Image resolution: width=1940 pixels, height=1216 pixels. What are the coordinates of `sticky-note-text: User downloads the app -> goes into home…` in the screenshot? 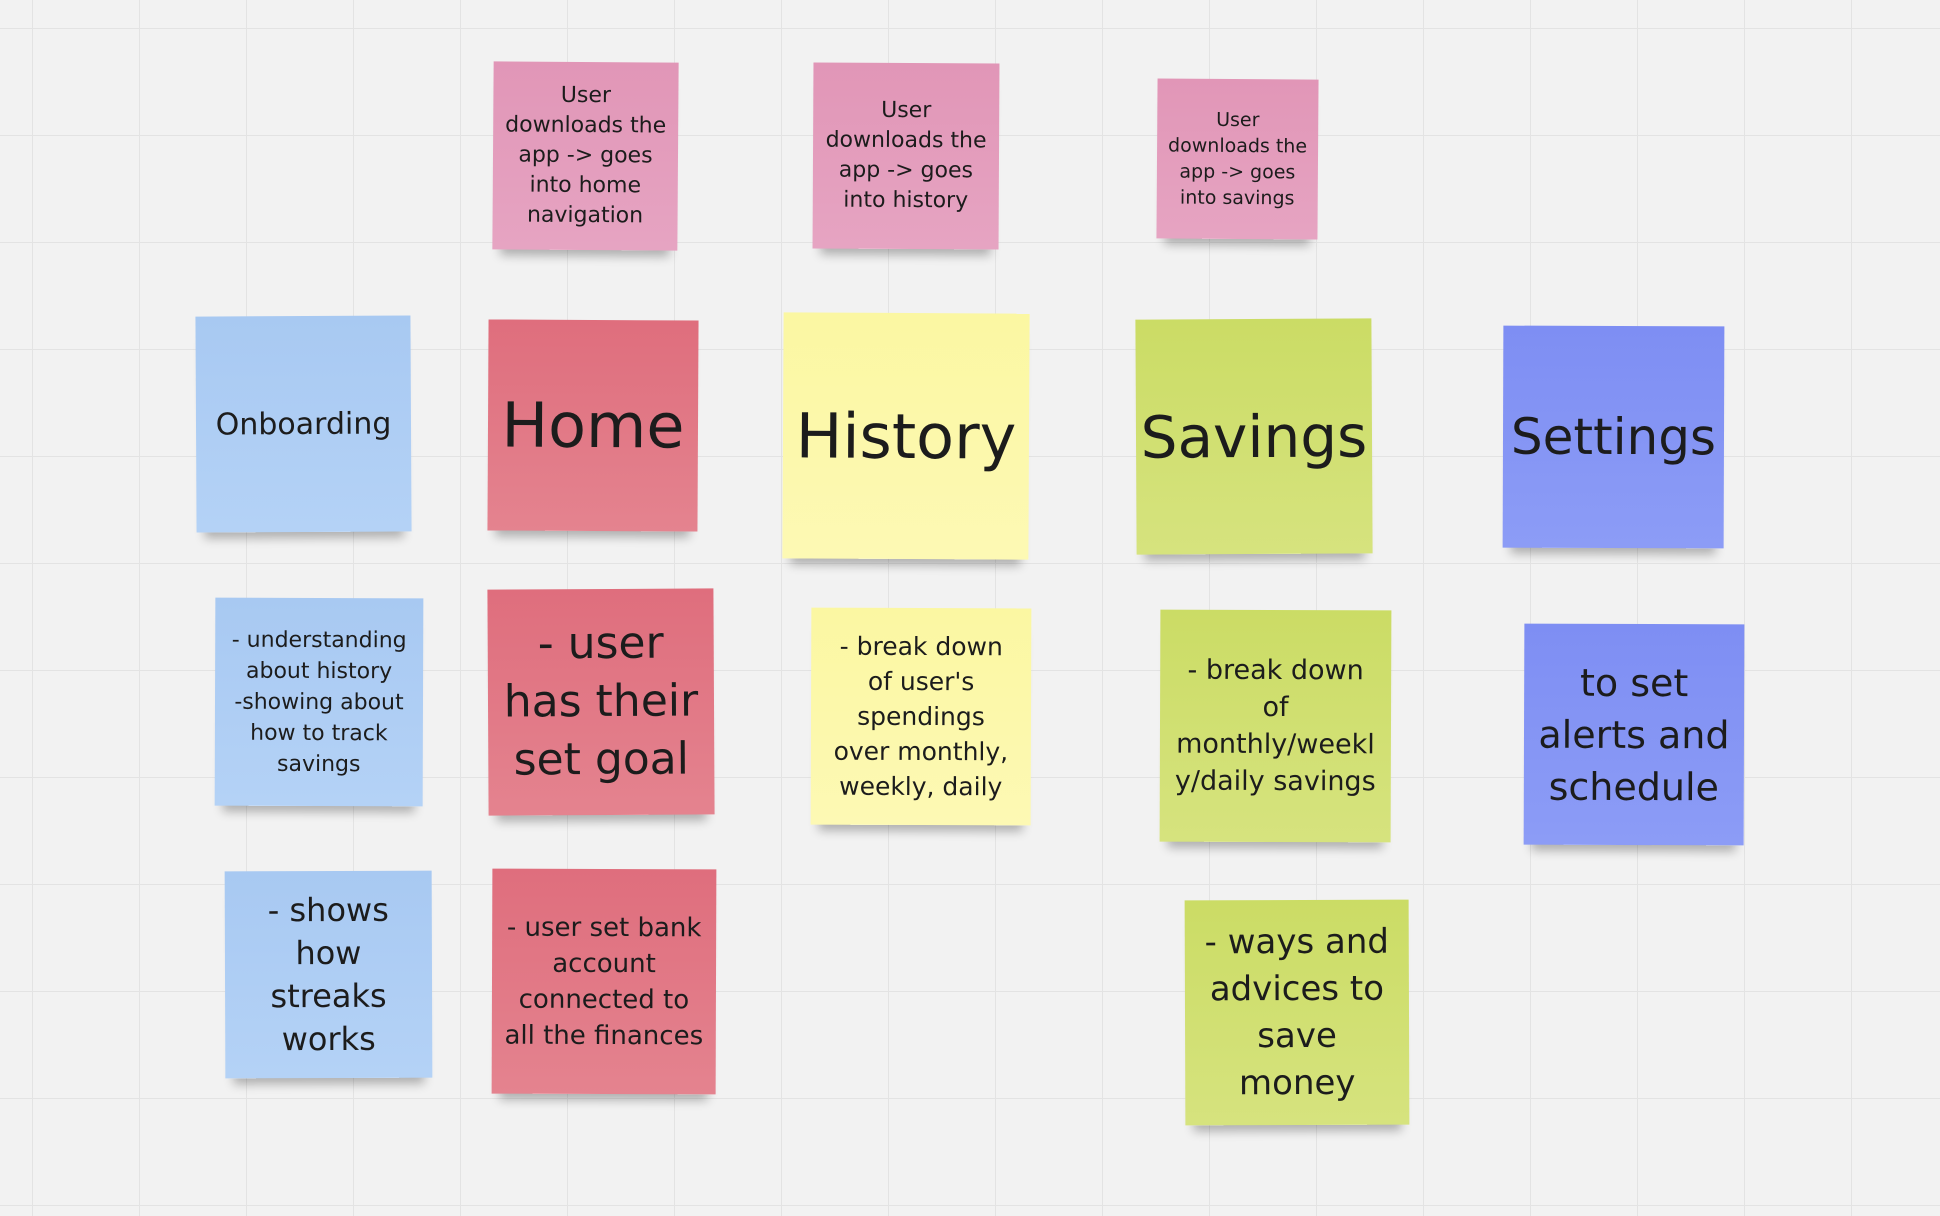 It's located at (586, 155).